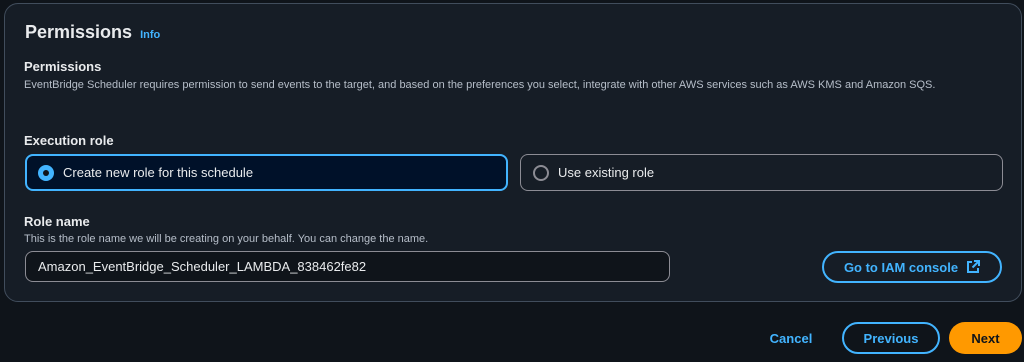  Describe the element at coordinates (791, 338) in the screenshot. I see `cancel-button: Cancel` at that location.